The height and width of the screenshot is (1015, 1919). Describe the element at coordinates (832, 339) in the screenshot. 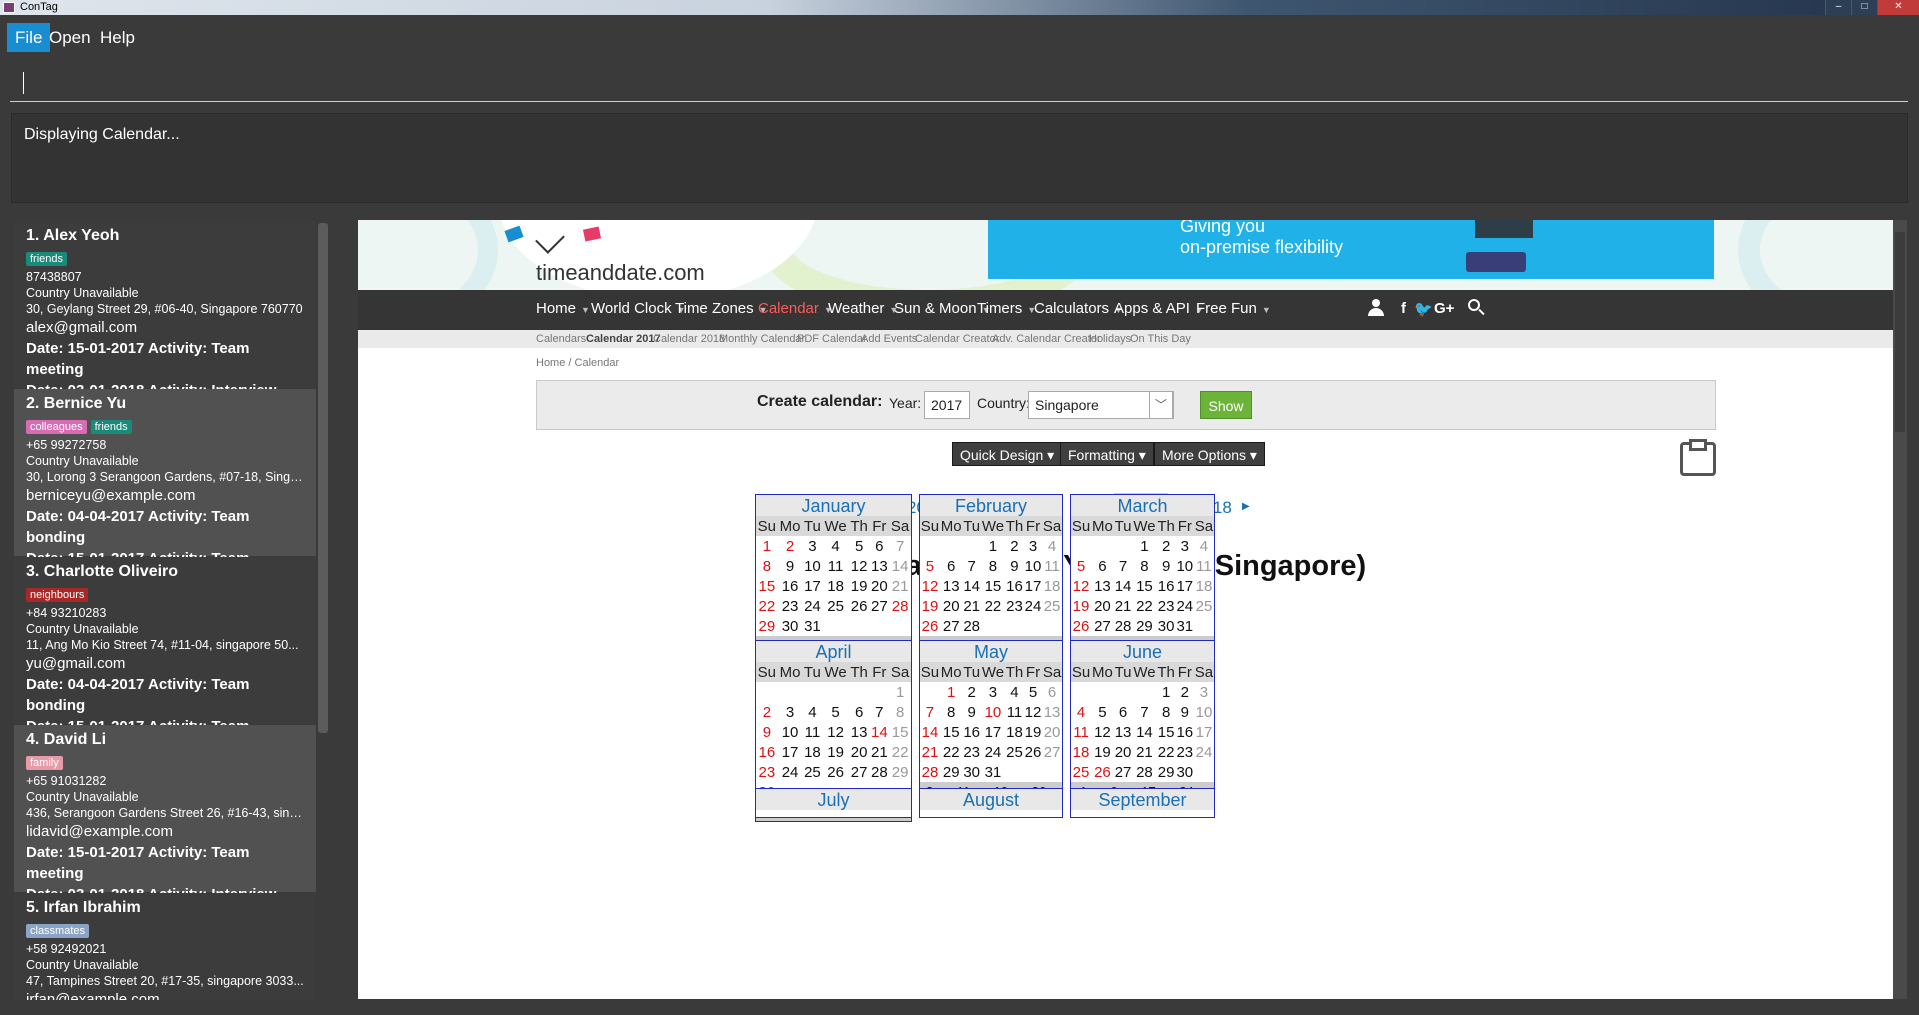

I see `subnav-pdf-calendar: PDF Calendar` at that location.